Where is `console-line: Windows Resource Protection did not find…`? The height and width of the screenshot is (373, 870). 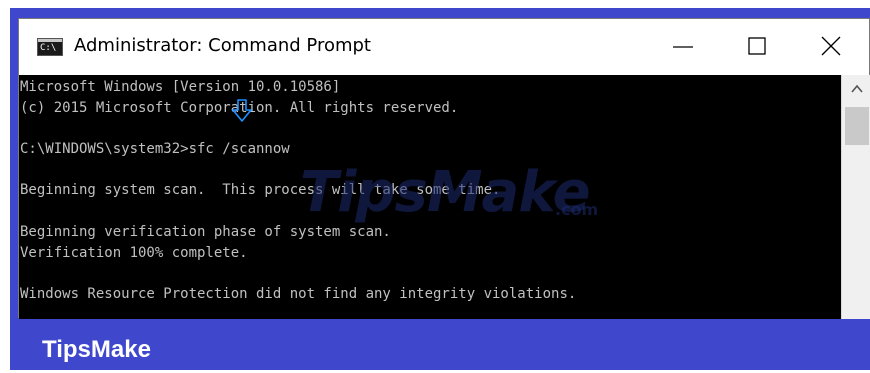
console-line: Windows Resource Protection did not find… is located at coordinates (298, 293).